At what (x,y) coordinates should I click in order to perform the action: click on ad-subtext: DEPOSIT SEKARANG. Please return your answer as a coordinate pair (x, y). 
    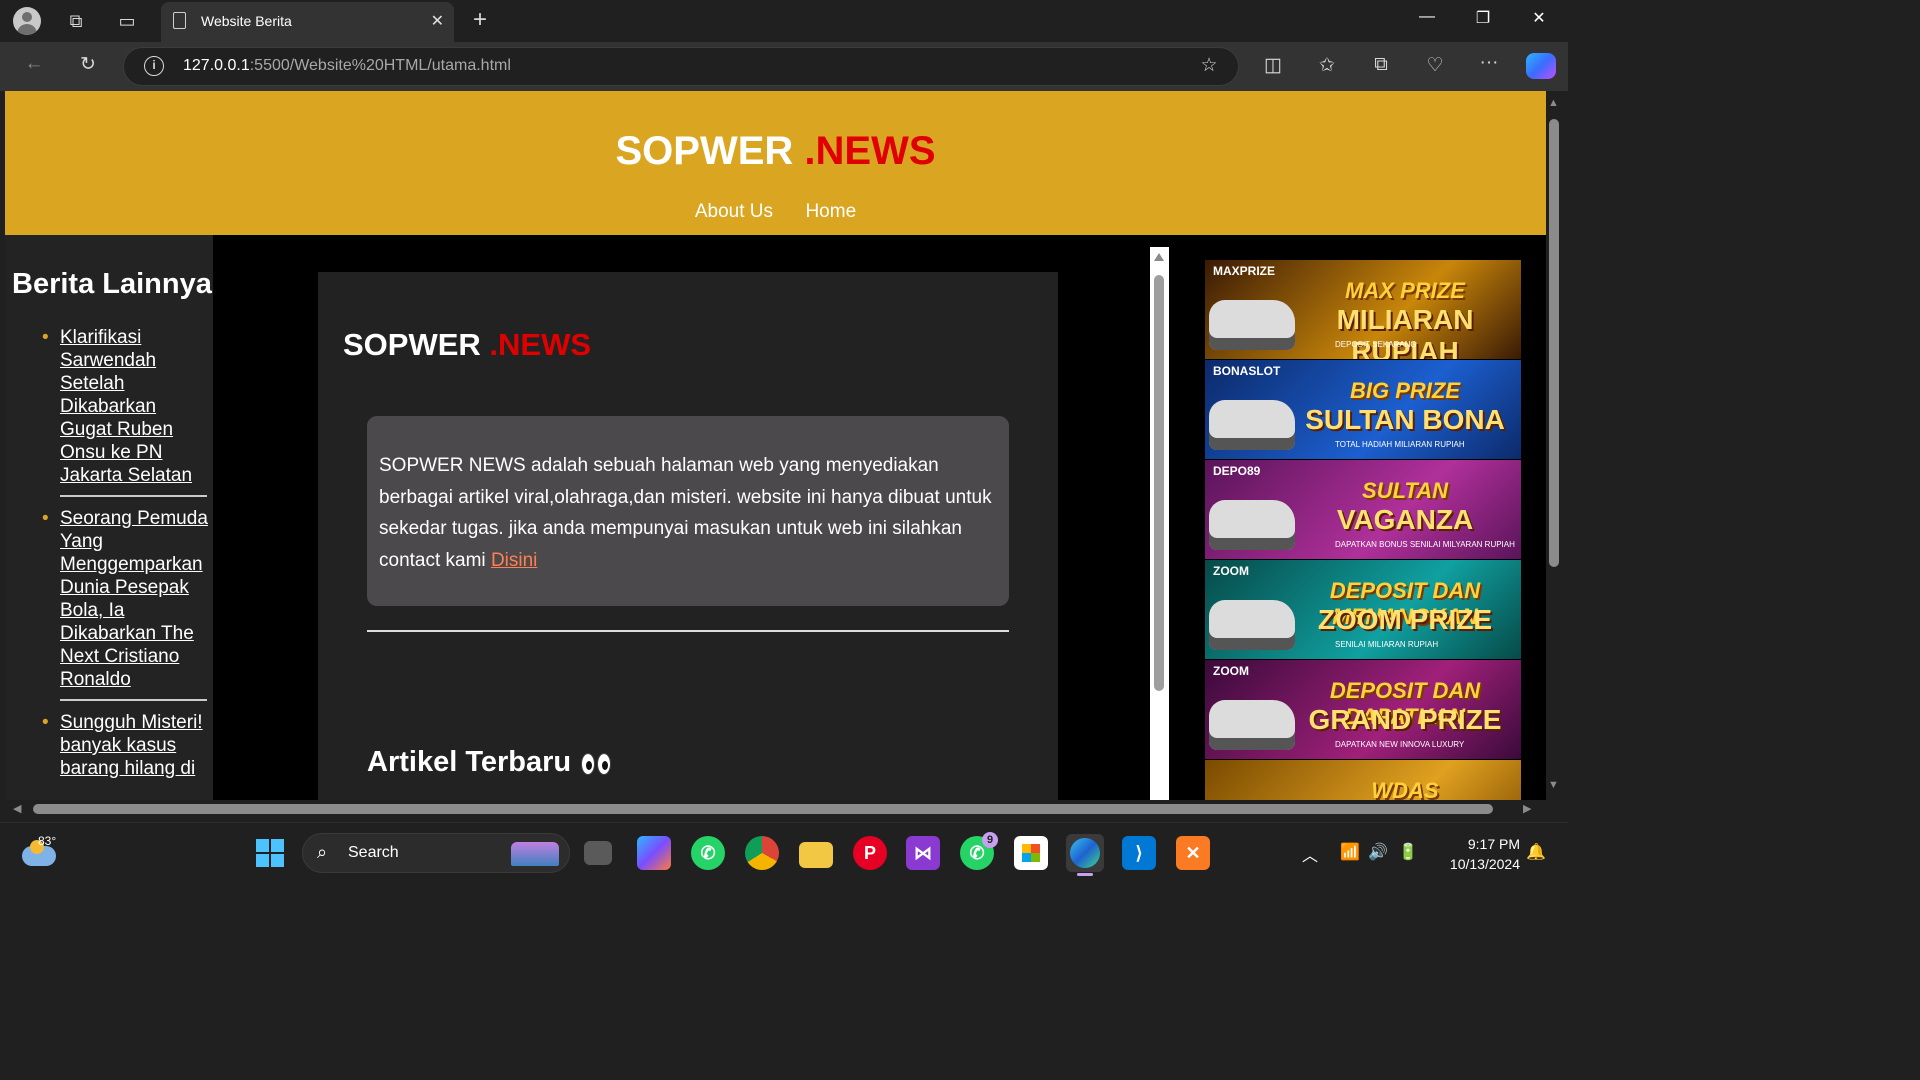
    Looking at the image, I should click on (1376, 344).